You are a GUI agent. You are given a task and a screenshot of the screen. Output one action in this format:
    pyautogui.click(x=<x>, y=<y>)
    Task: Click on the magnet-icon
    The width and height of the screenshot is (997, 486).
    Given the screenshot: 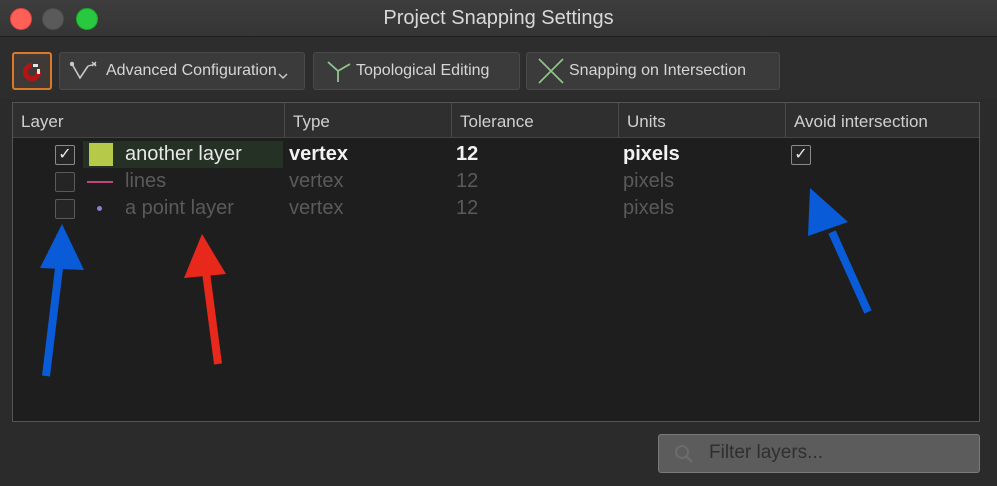 What is the action you would take?
    pyautogui.click(x=33, y=71)
    